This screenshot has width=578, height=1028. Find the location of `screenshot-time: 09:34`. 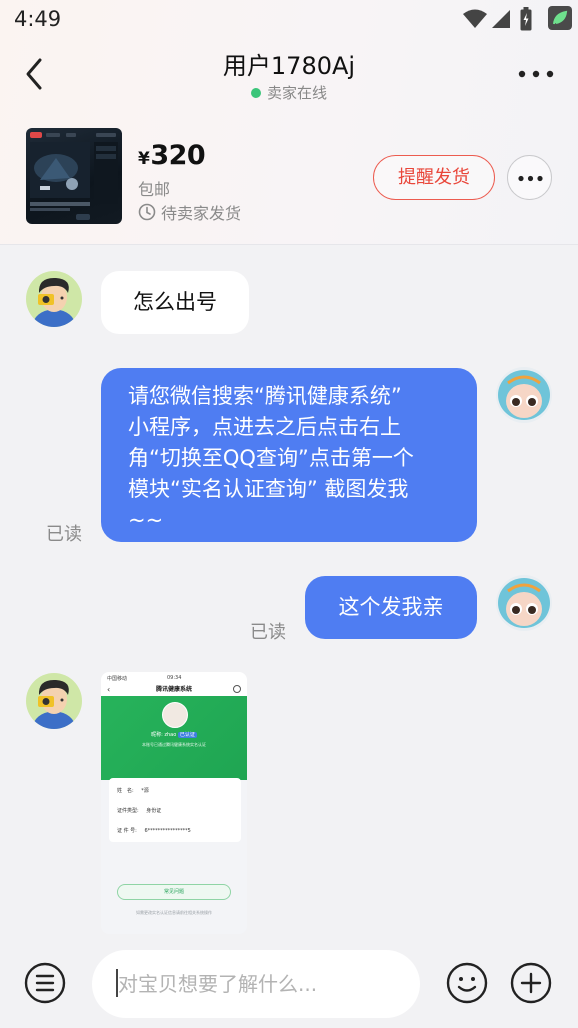

screenshot-time: 09:34 is located at coordinates (174, 678).